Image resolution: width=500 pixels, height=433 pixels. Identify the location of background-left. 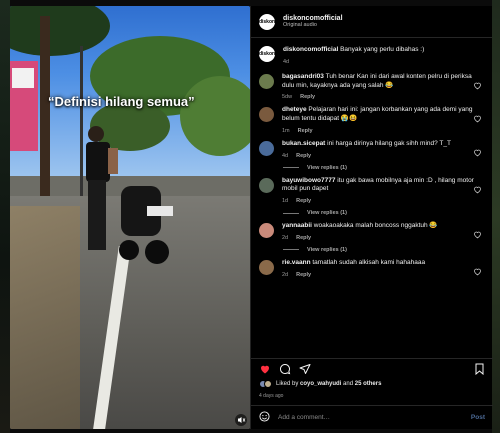
(5, 216).